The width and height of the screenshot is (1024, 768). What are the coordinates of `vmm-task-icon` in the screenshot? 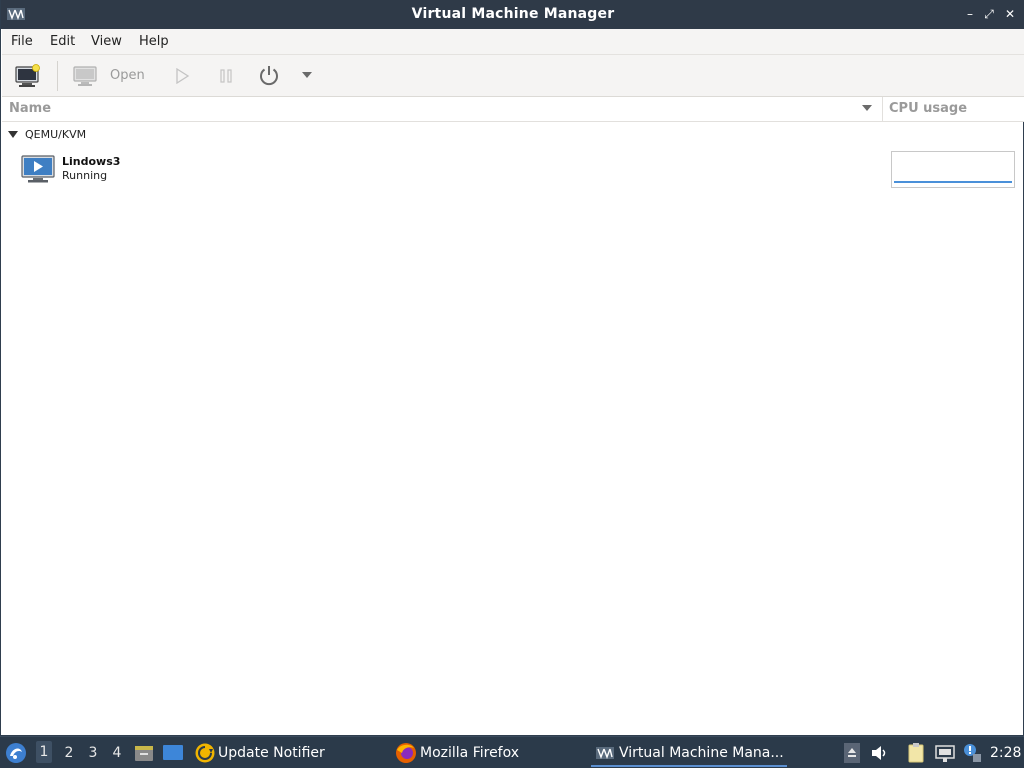 It's located at (605, 753).